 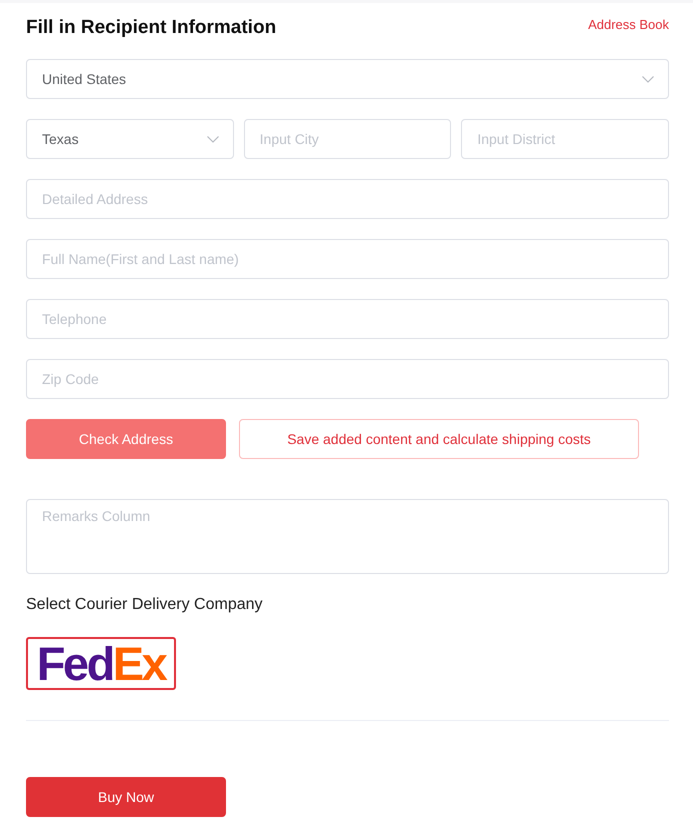 I want to click on courier-section-label: Select Courier Delivery Company, so click(x=145, y=605).